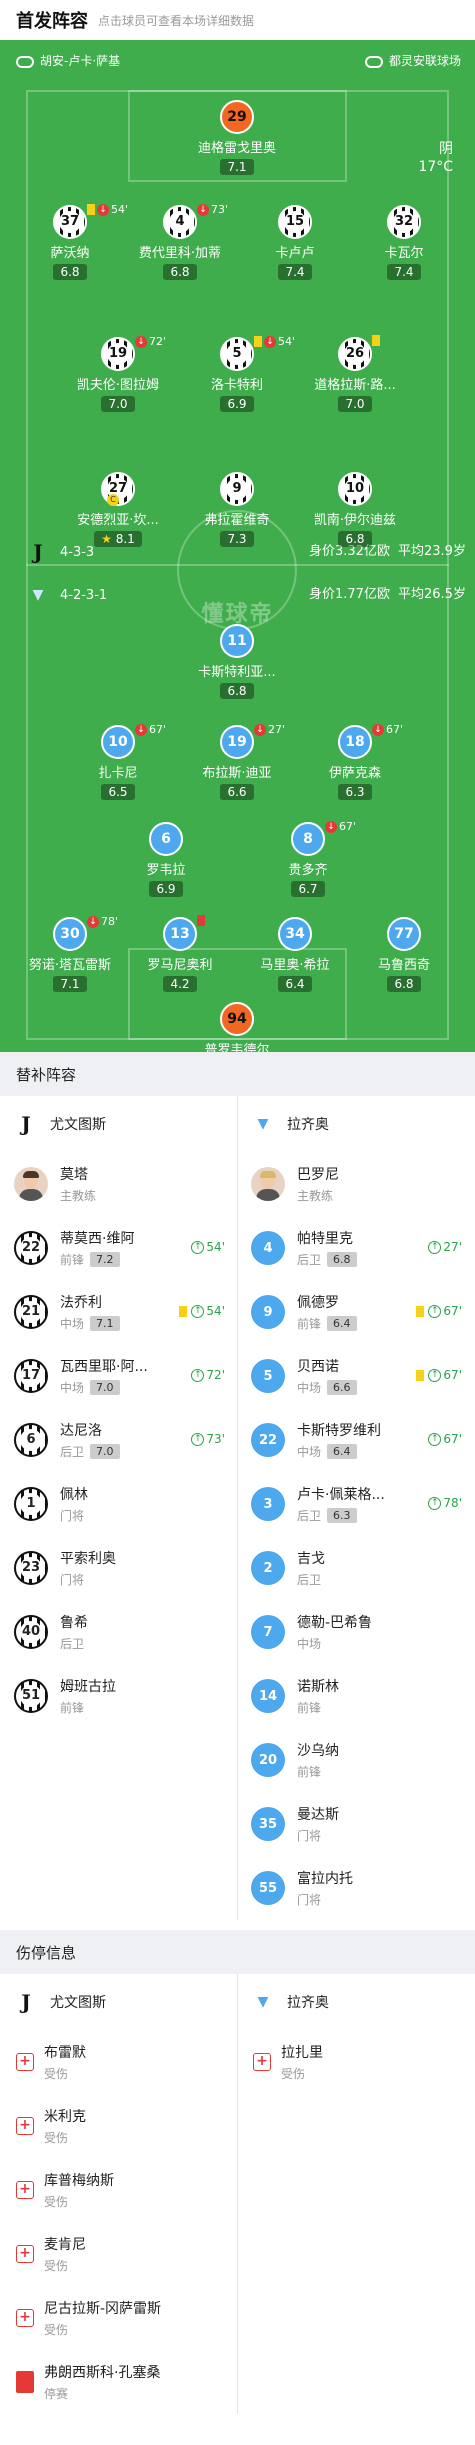 The height and width of the screenshot is (2445, 475). Describe the element at coordinates (118, 1248) in the screenshot. I see `sub-player-row: 22 蒂莫西·维阿 前锋 7.2 ↑ 54'` at that location.